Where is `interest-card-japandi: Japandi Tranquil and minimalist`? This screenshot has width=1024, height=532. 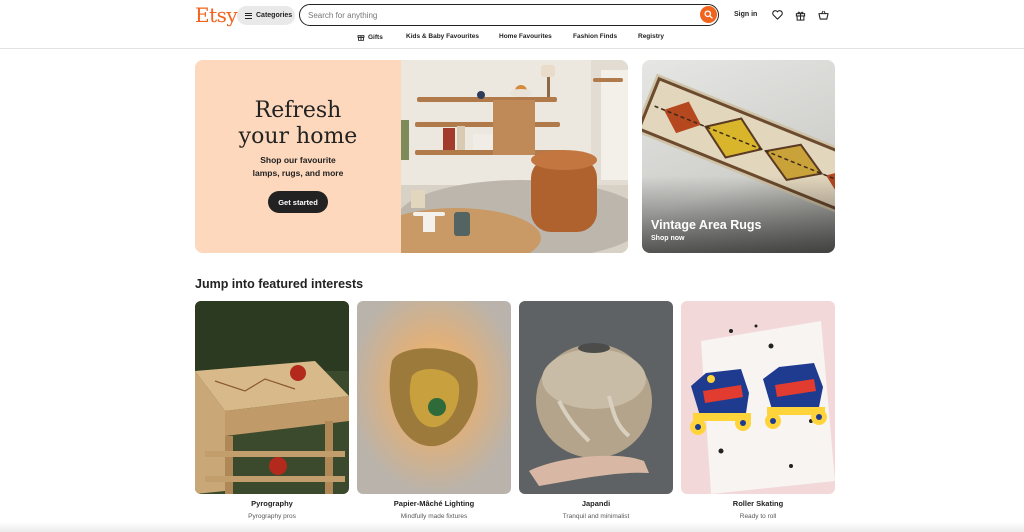 interest-card-japandi: Japandi Tranquil and minimalist is located at coordinates (596, 413).